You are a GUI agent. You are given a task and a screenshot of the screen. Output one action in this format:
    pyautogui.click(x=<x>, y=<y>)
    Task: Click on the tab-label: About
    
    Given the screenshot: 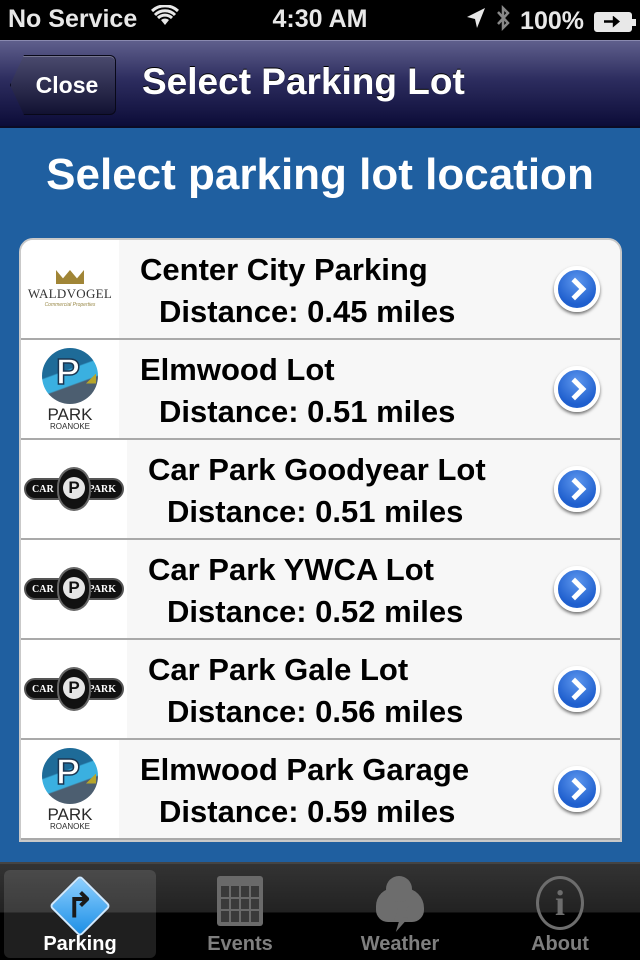 What is the action you would take?
    pyautogui.click(x=560, y=944)
    